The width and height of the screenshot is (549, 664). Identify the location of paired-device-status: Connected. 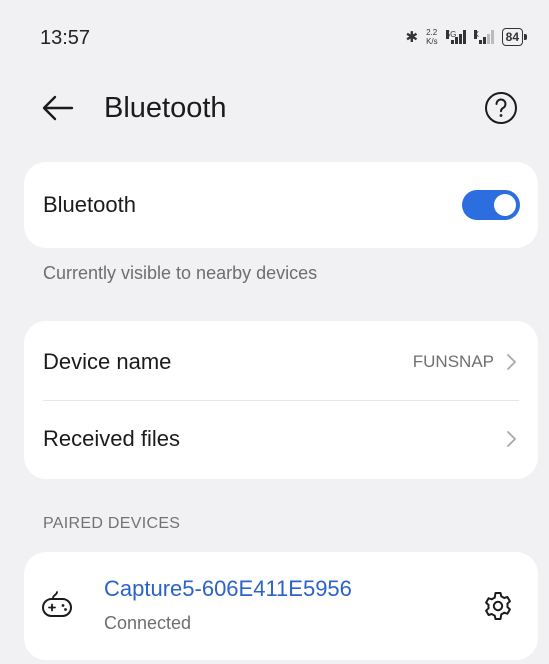
(148, 623).